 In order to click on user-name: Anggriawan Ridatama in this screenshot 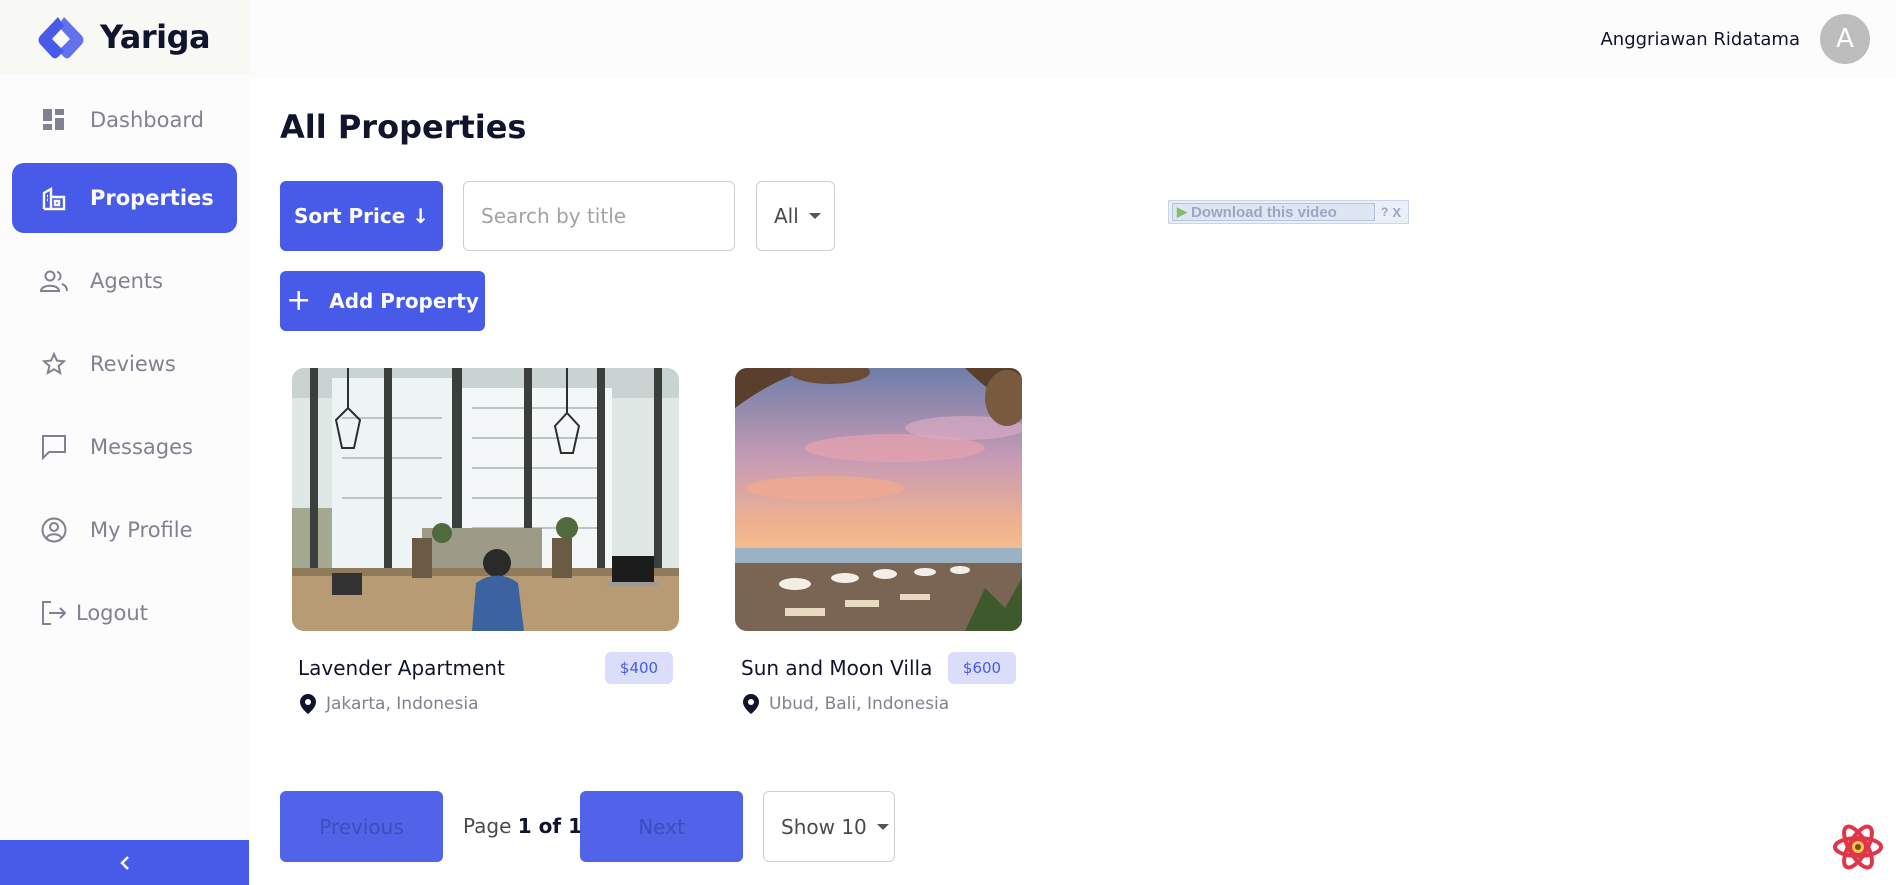, I will do `click(1700, 39)`.